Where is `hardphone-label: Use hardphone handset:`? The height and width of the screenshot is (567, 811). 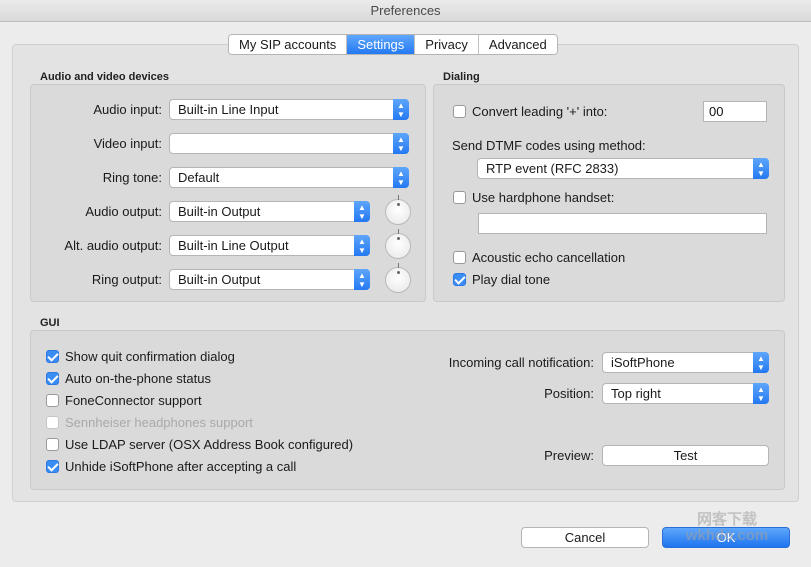
hardphone-label: Use hardphone handset: is located at coordinates (543, 197).